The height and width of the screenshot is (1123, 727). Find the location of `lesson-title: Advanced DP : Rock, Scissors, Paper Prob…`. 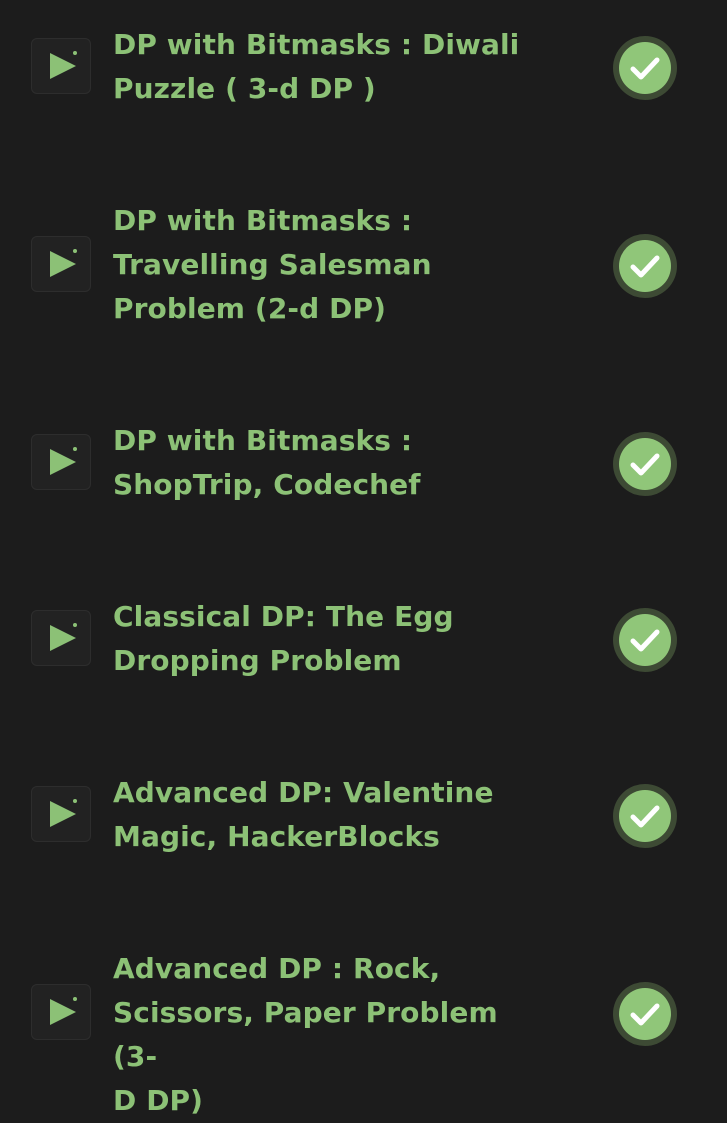

lesson-title: Advanced DP : Rock, Scissors, Paper Prob… is located at coordinates (323, 1035).